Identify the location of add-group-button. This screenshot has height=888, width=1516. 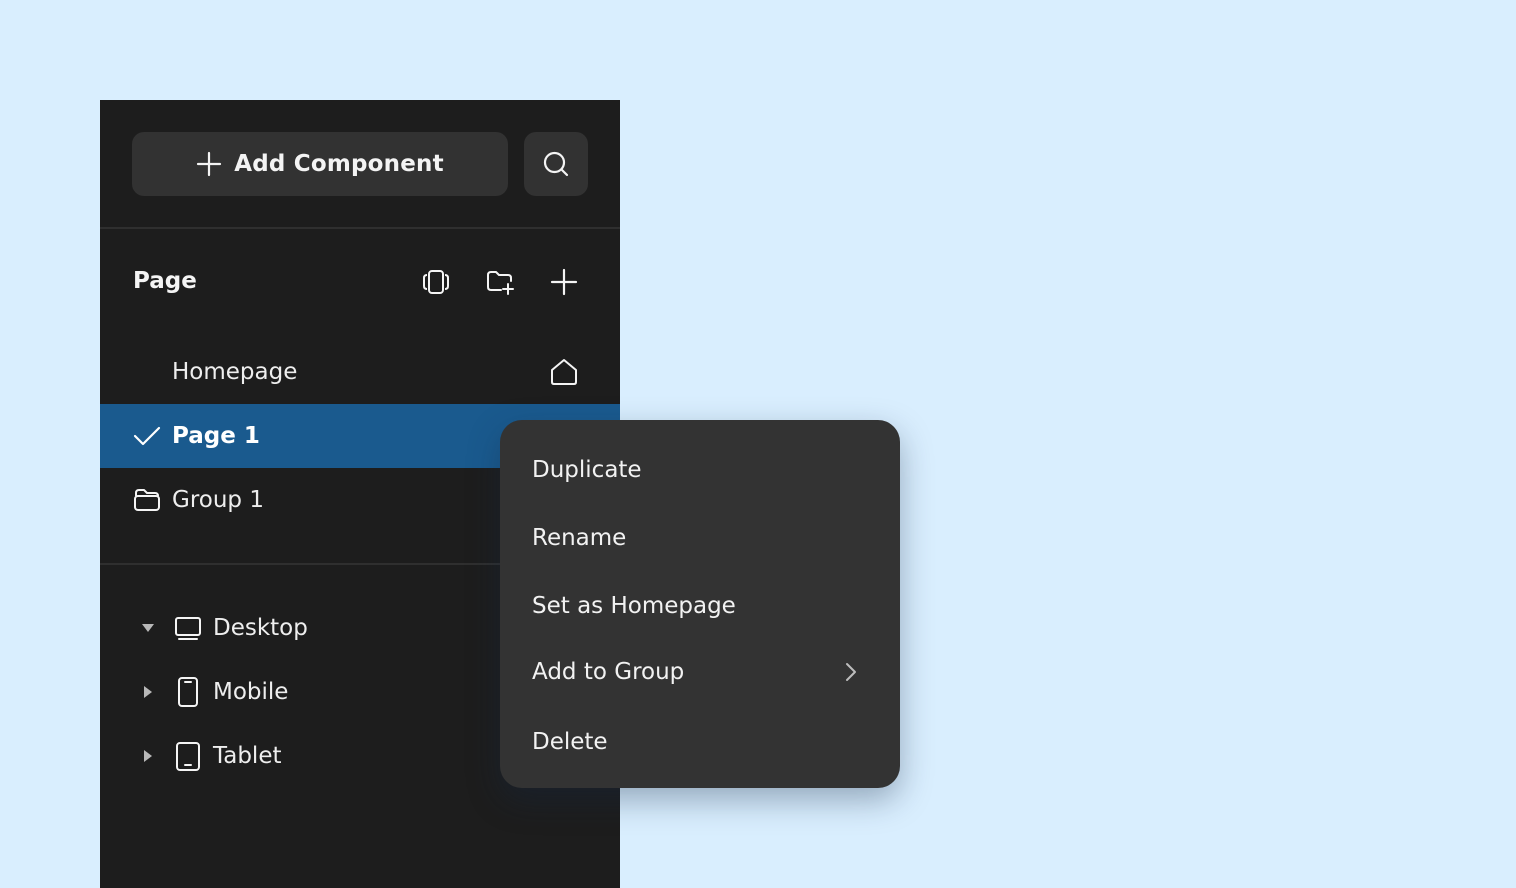
(500, 282).